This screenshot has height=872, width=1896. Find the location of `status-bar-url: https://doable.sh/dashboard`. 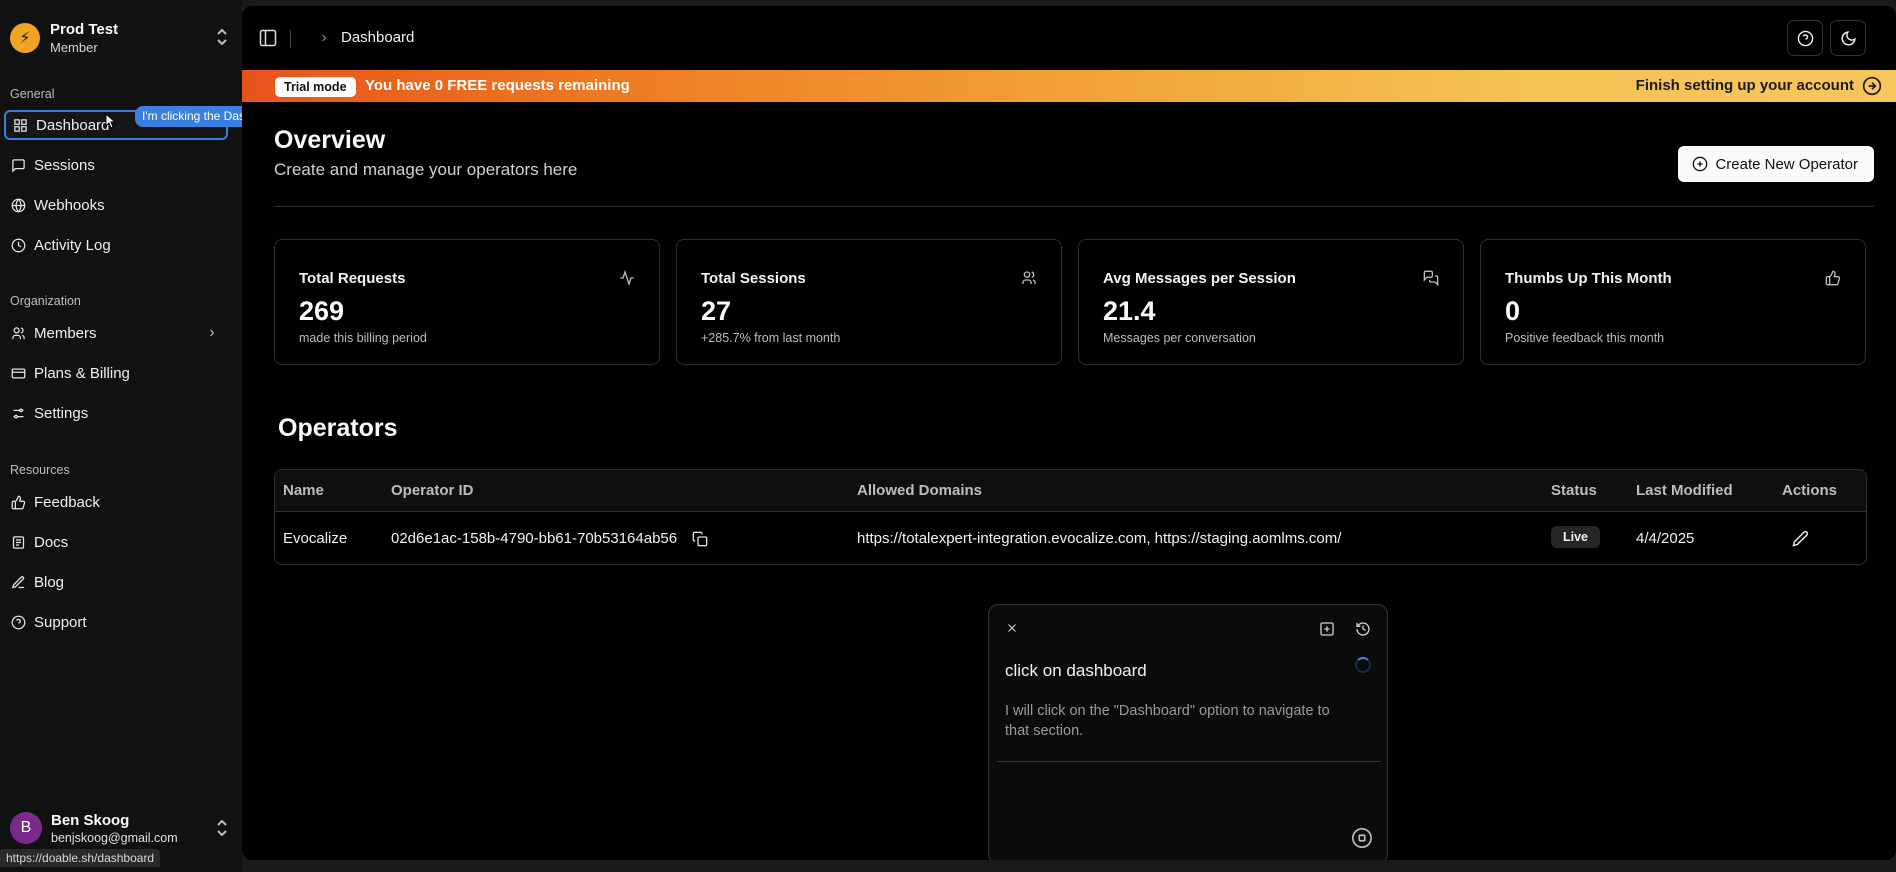

status-bar-url: https://doable.sh/dashboard is located at coordinates (80, 858).